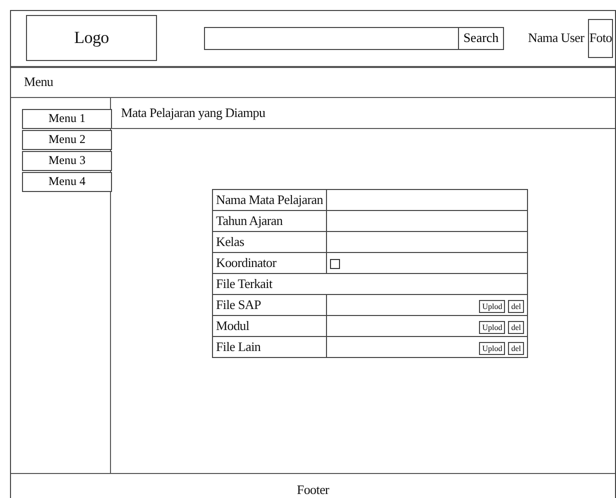 Image resolution: width=616 pixels, height=498 pixels. What do you see at coordinates (370, 283) in the screenshot?
I see `section-label: File Terkait` at bounding box center [370, 283].